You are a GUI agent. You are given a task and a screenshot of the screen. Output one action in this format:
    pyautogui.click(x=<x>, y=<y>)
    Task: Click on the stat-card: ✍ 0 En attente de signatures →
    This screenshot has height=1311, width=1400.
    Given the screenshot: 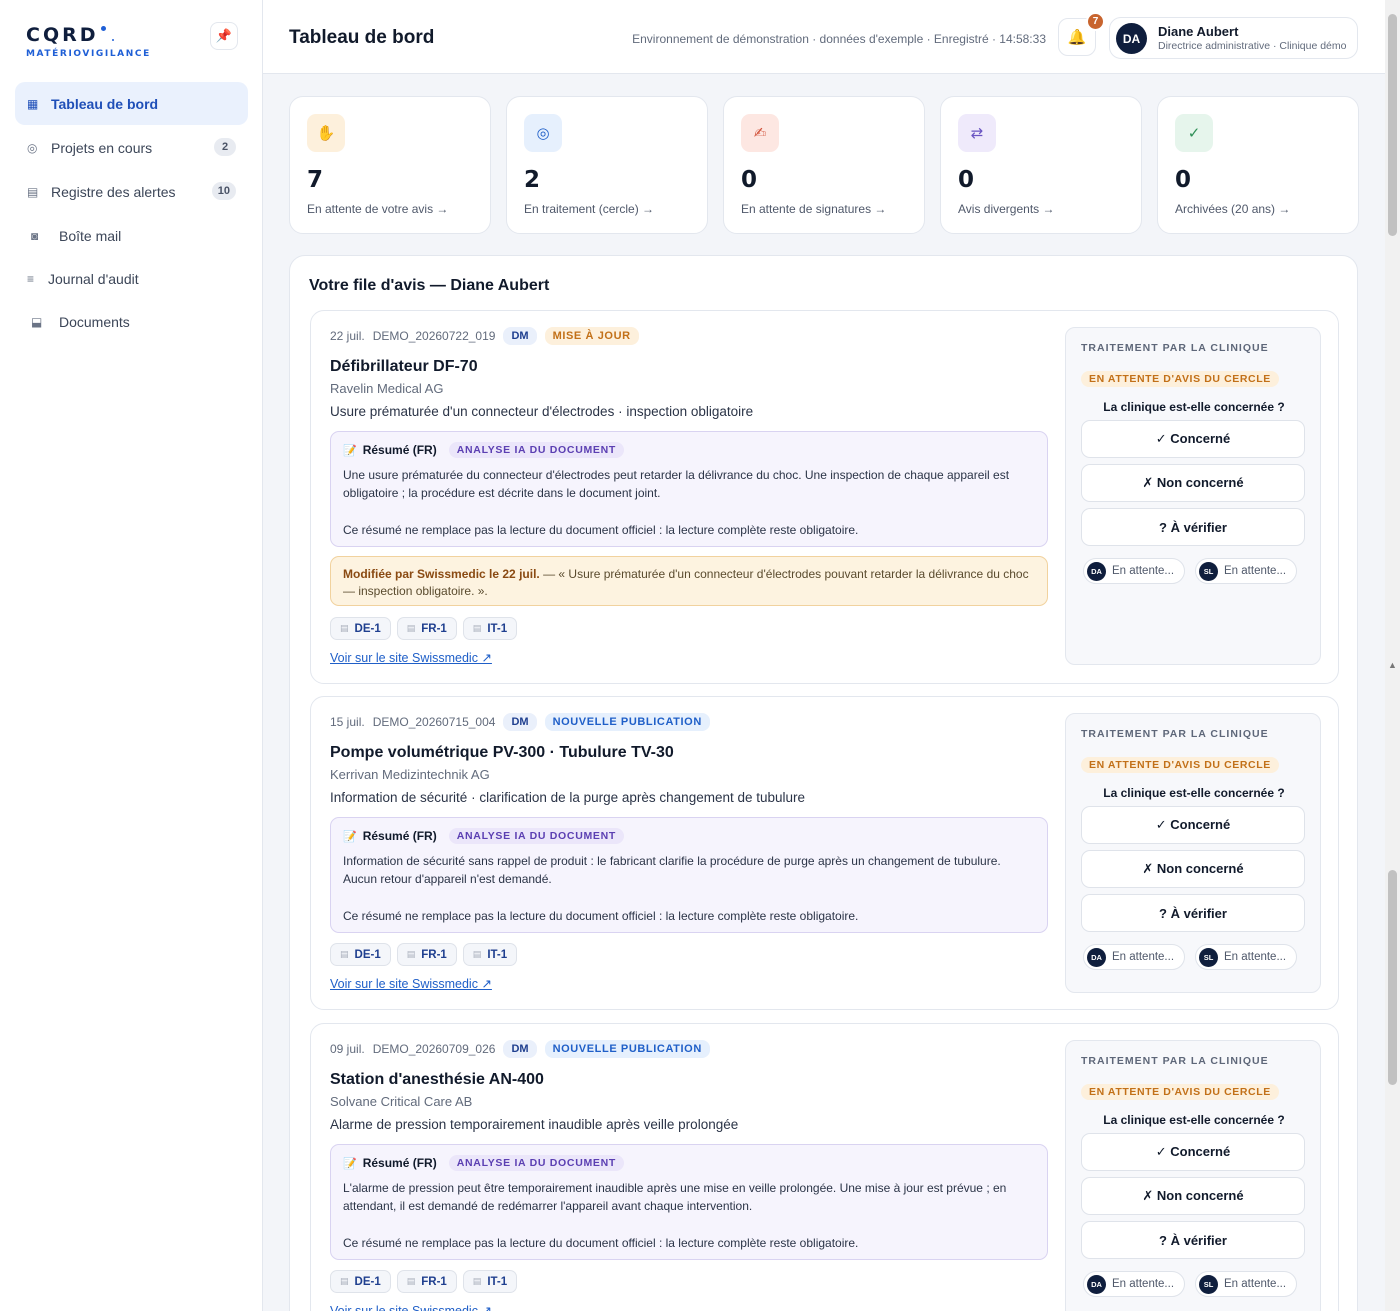 What is the action you would take?
    pyautogui.click(x=824, y=165)
    